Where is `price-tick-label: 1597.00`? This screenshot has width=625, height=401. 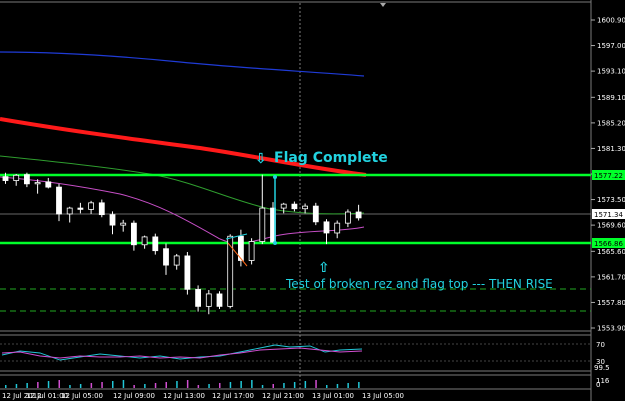
price-tick-label: 1597.00 is located at coordinates (611, 46).